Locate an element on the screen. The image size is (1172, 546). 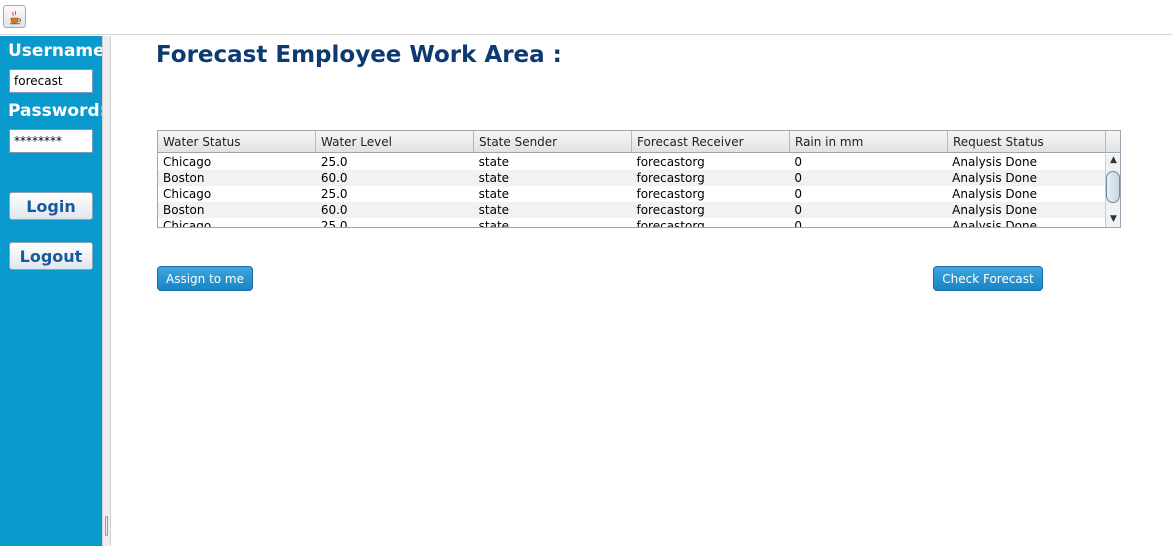
logout-button: Logout is located at coordinates (51, 256).